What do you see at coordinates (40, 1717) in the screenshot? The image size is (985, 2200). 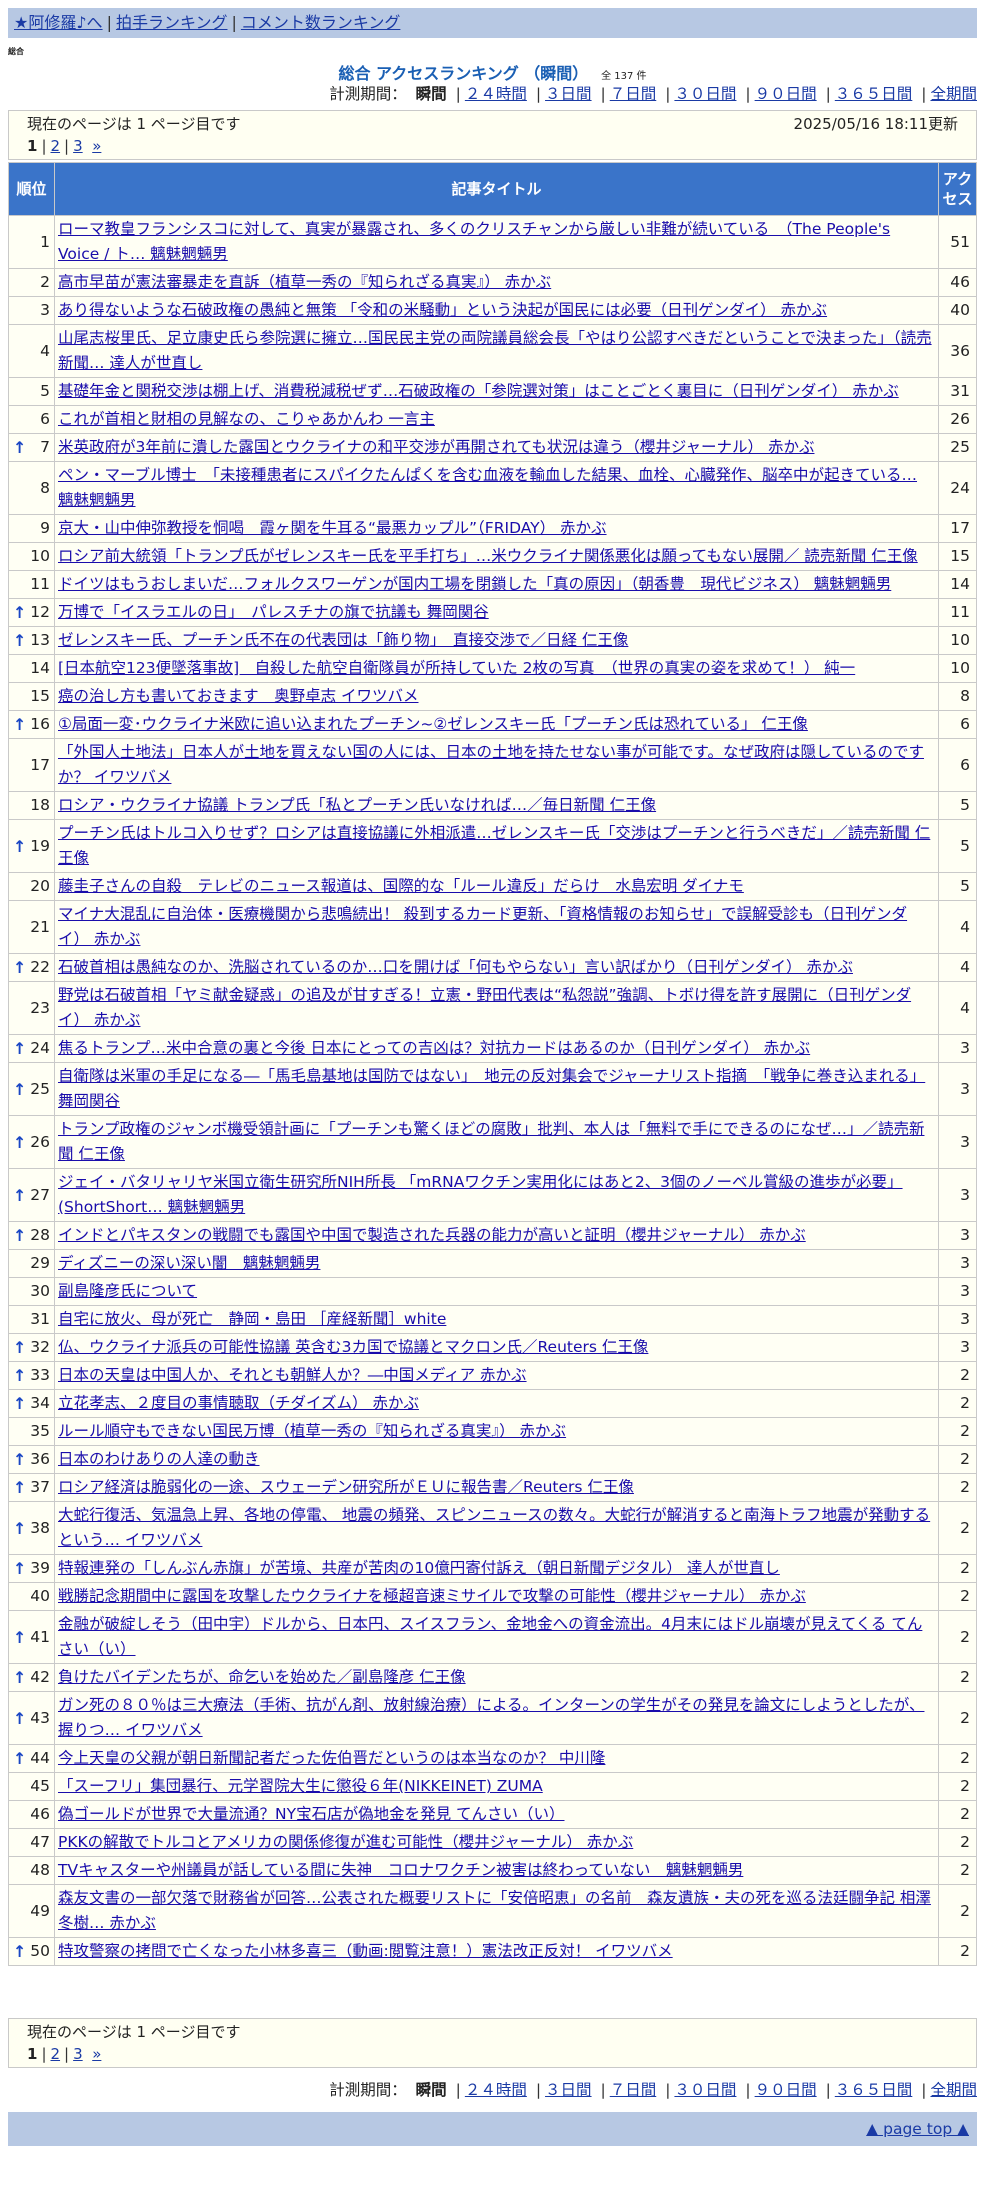 I see `rank-number: 43` at bounding box center [40, 1717].